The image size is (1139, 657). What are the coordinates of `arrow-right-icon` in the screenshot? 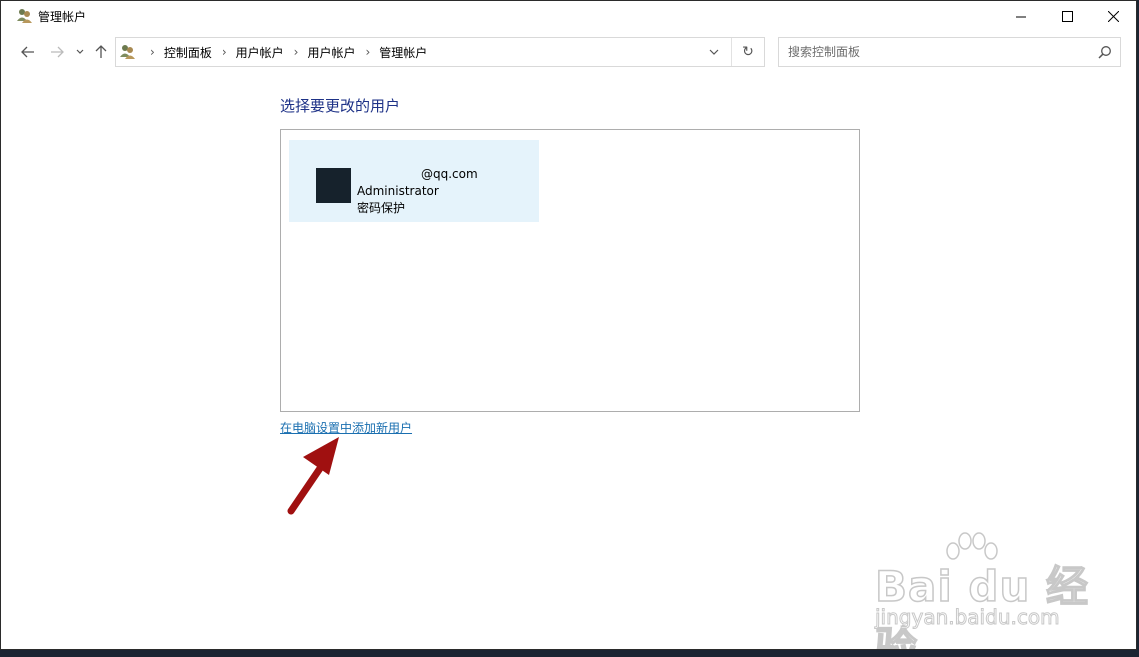 It's located at (57, 52).